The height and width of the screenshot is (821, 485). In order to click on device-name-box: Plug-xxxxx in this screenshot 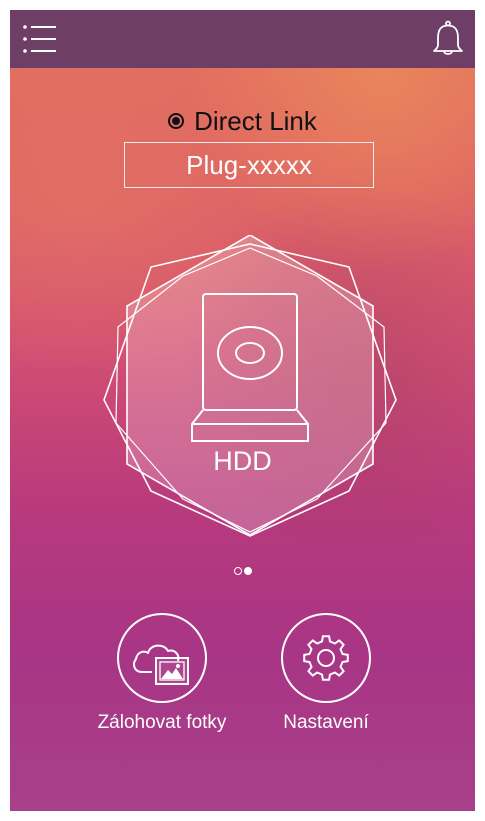, I will do `click(249, 165)`.